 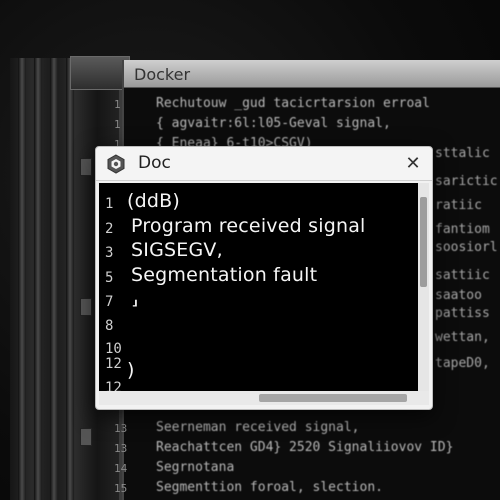 What do you see at coordinates (224, 275) in the screenshot?
I see `code-line: Segmentation fault` at bounding box center [224, 275].